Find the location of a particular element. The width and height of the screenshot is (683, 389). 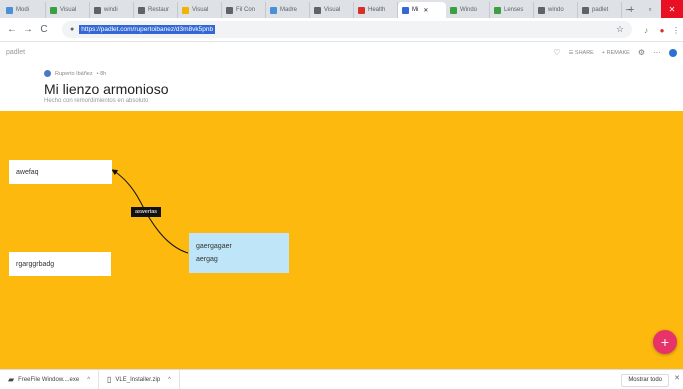

connection-label: aswertas is located at coordinates (146, 212).